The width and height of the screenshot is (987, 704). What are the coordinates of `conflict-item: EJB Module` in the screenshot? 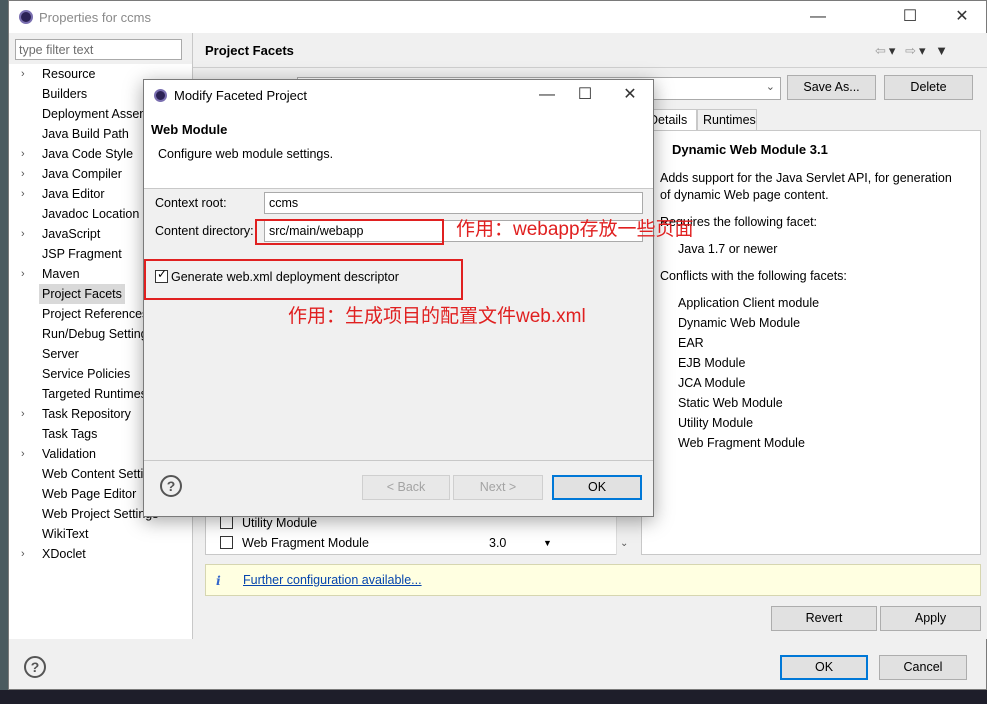 It's located at (712, 363).